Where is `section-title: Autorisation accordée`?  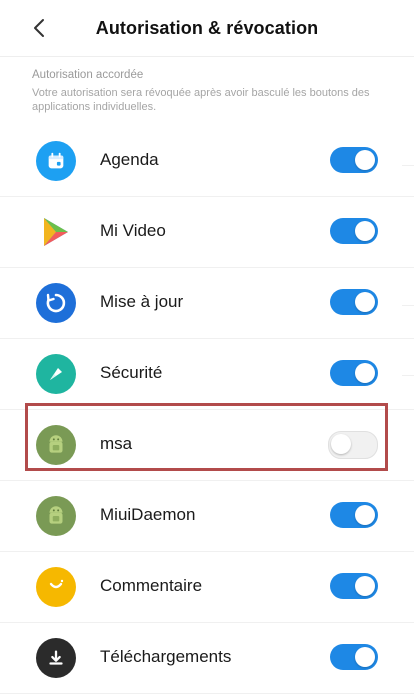 section-title: Autorisation accordée is located at coordinates (88, 75).